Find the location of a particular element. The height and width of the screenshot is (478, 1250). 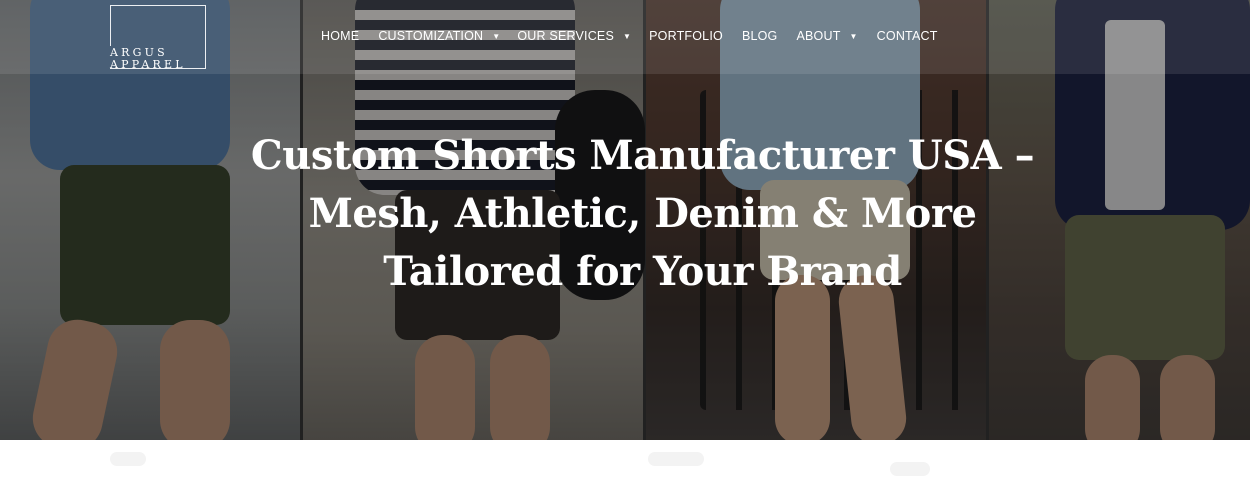

nav-item-label: CUSTOMIZATION is located at coordinates (431, 36).